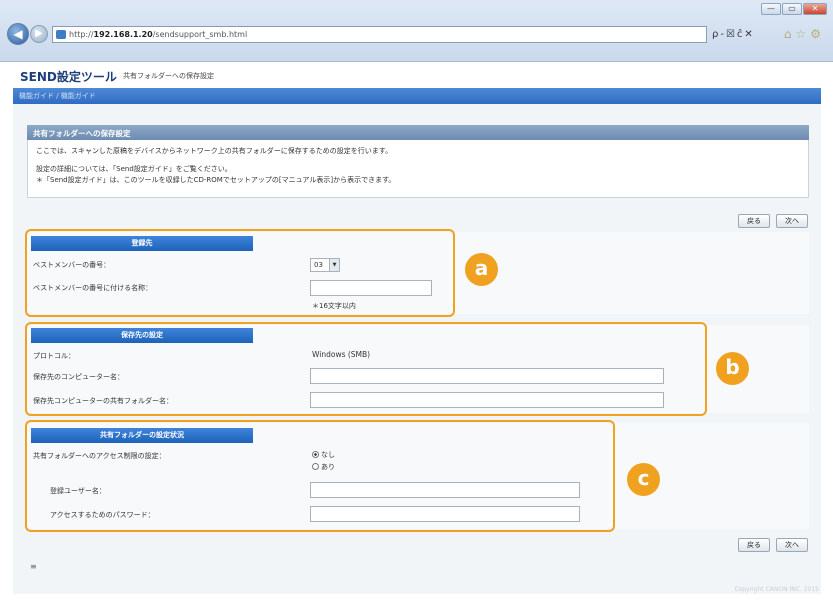 The image size is (833, 601). Describe the element at coordinates (733, 34) in the screenshot. I see `address-tools-icons: ρ-☒ĉ✕` at that location.